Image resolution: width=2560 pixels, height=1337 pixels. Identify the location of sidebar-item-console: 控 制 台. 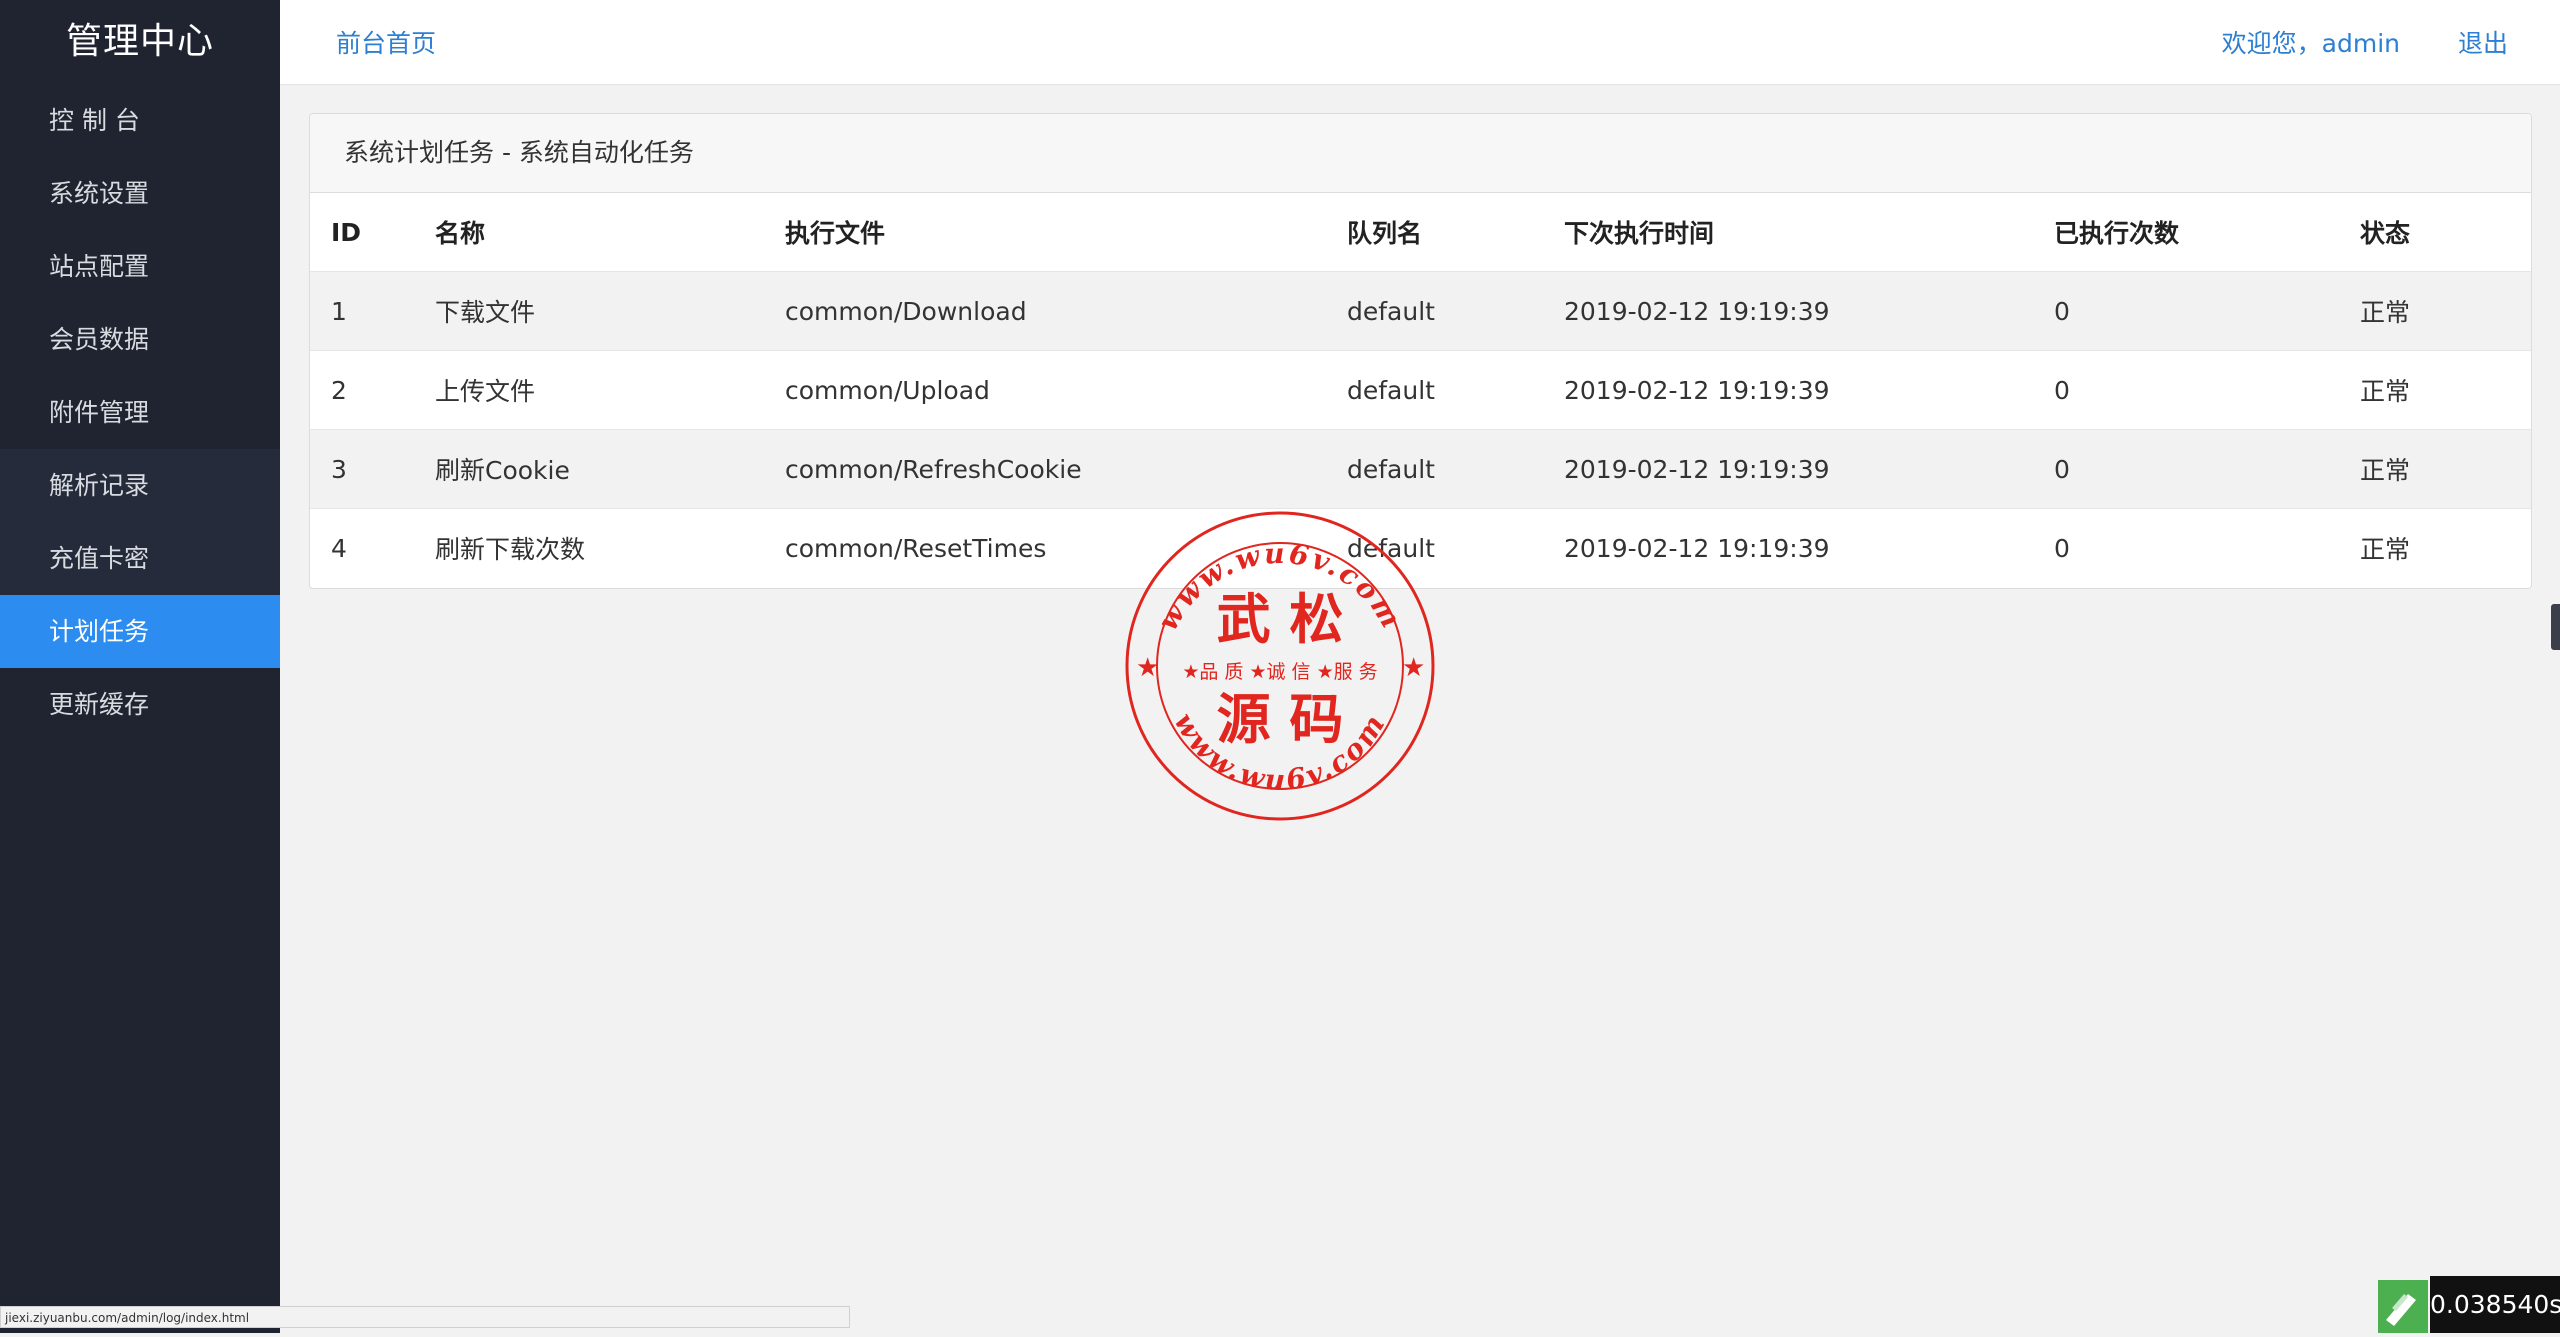
(140, 120).